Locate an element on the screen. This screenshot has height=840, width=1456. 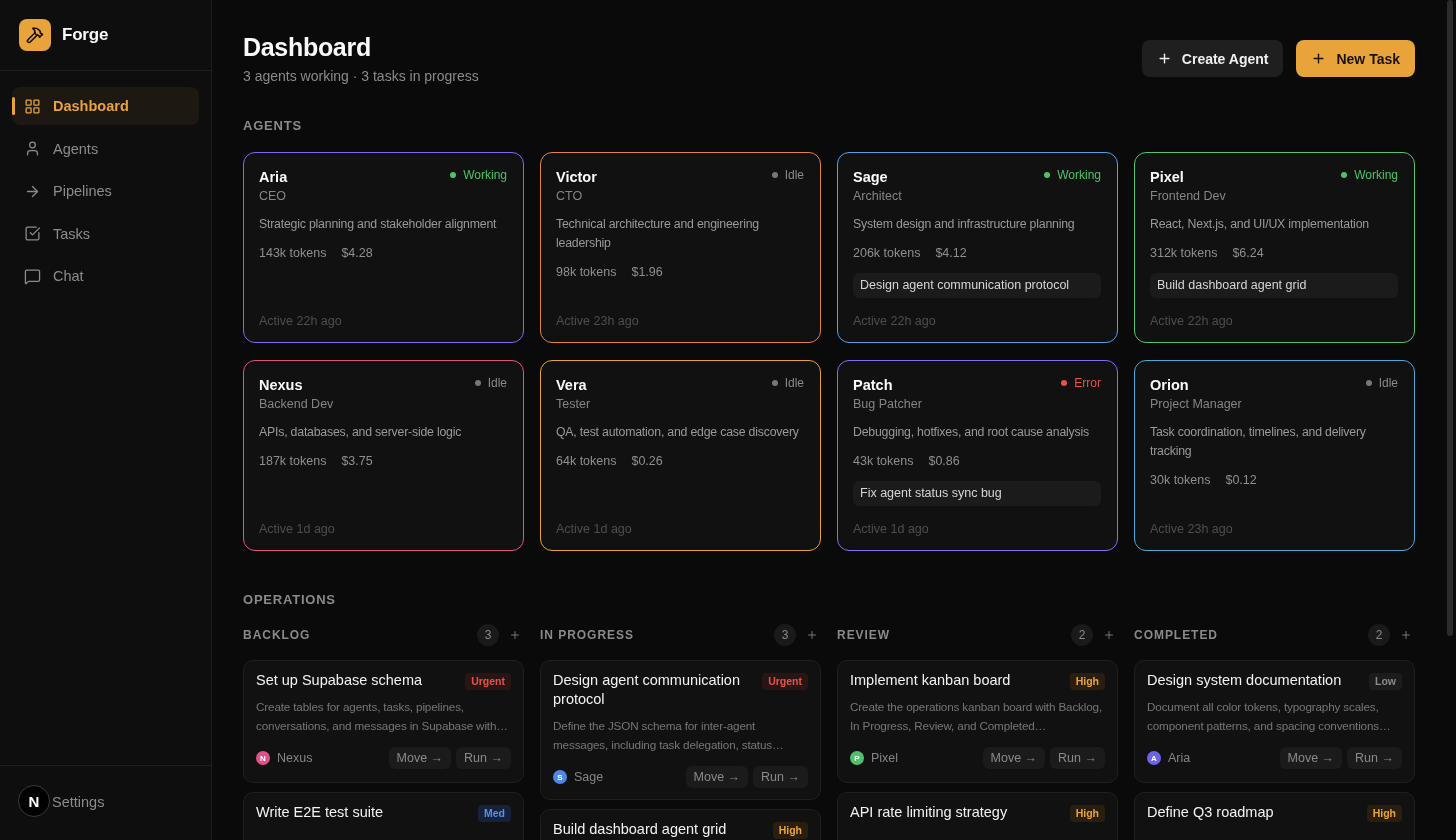
agent-name: Sage is located at coordinates (870, 177).